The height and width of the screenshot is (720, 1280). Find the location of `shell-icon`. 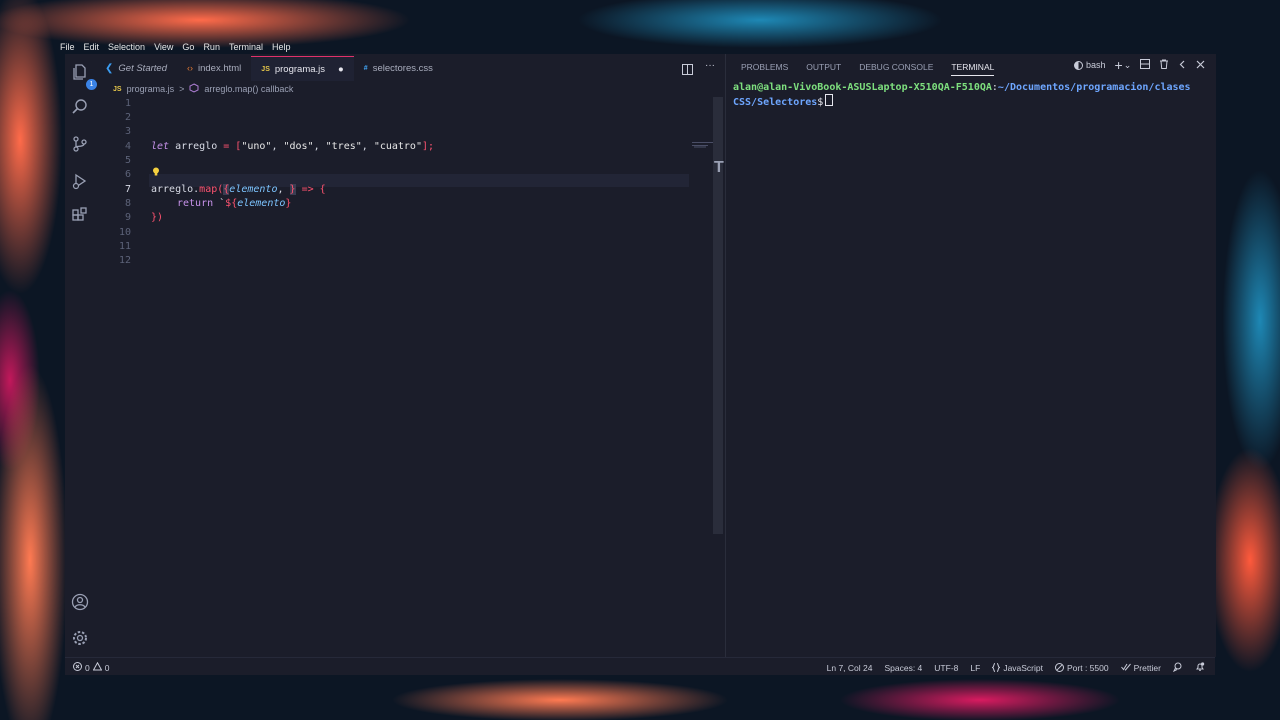

shell-icon is located at coordinates (1078, 65).